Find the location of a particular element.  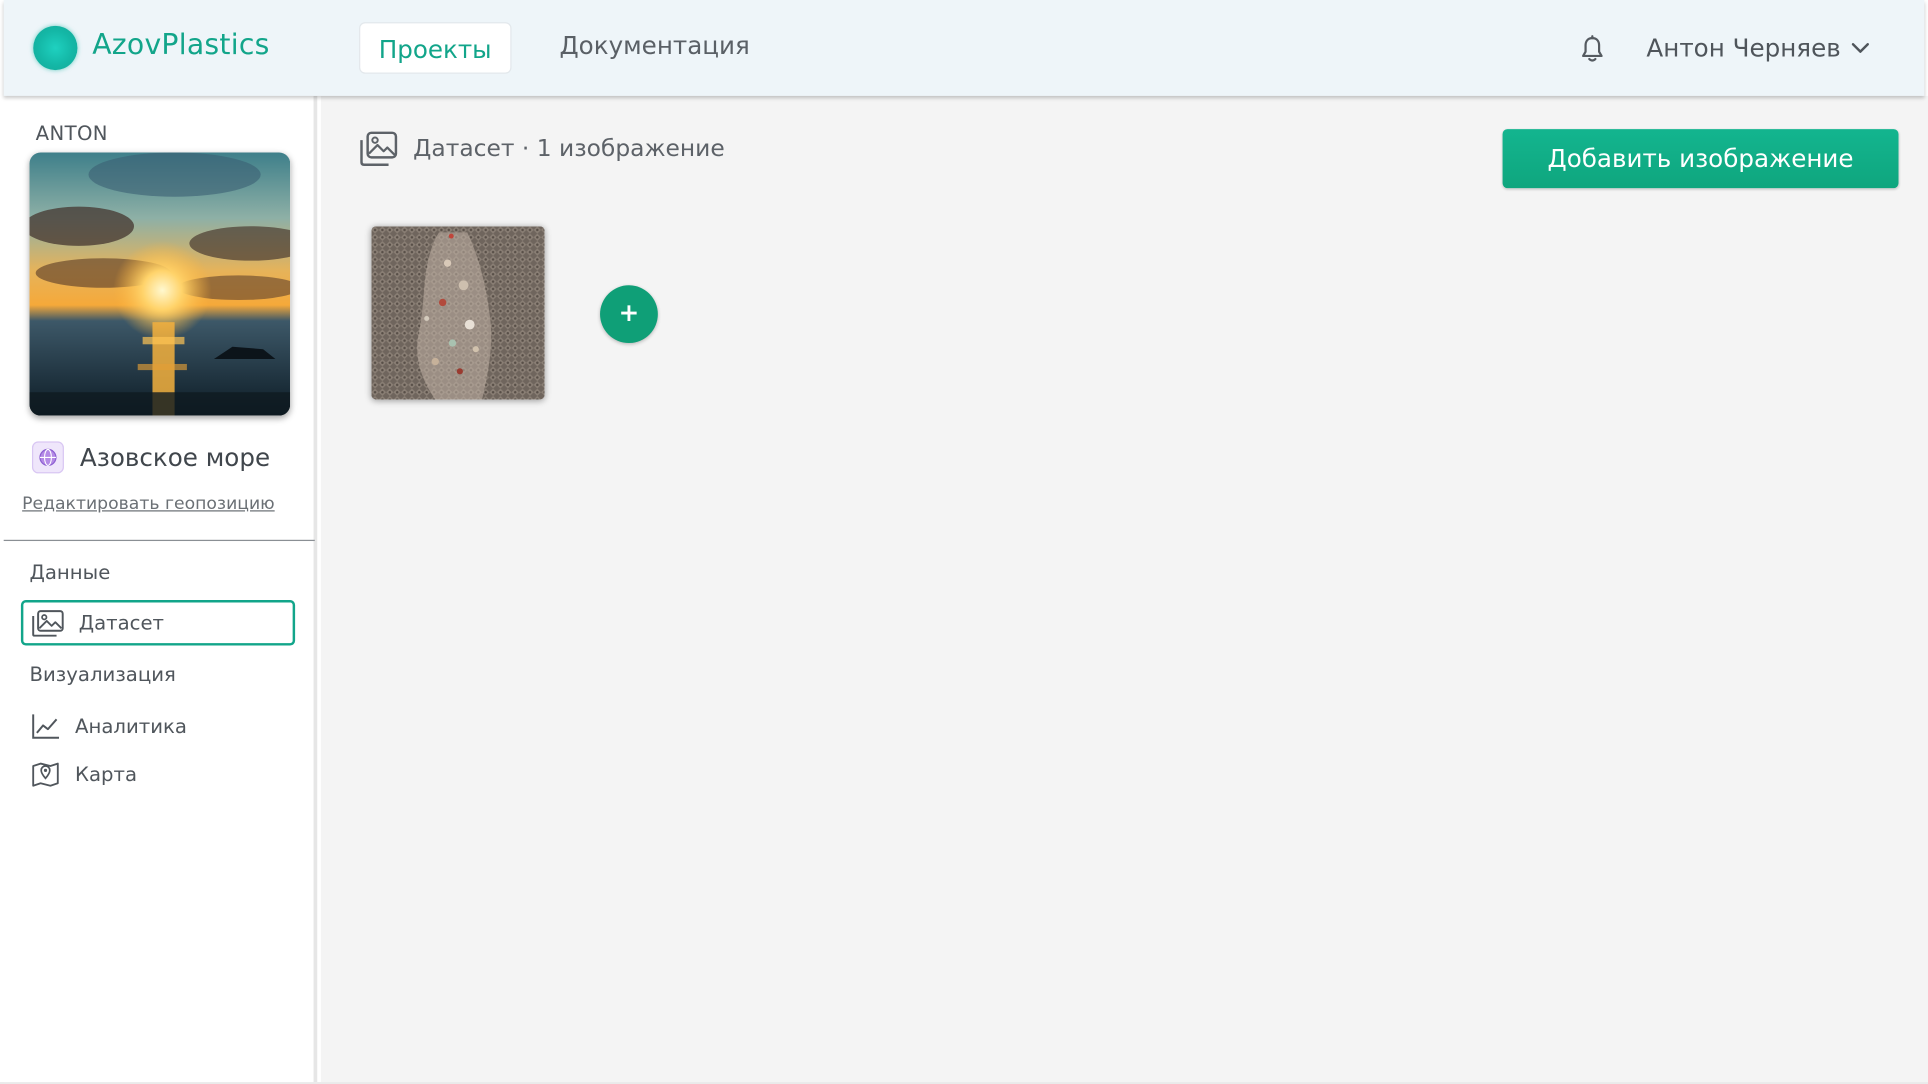

sidebar-item-map: Карта is located at coordinates (158, 773).